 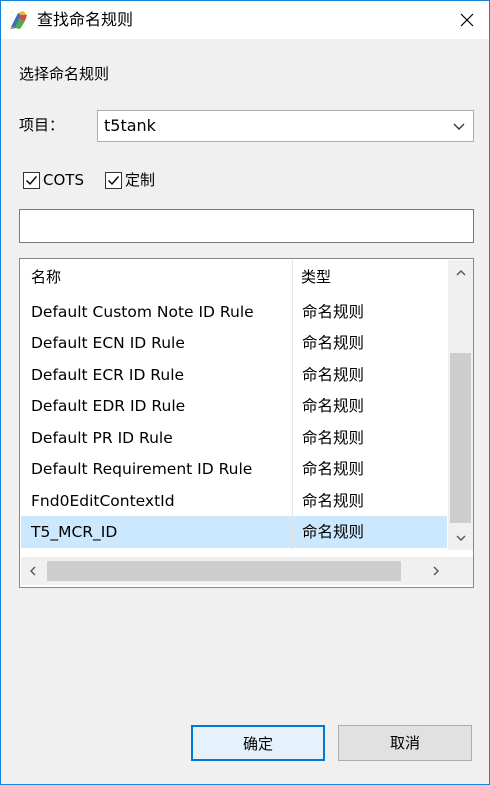 I want to click on scroll-right-button, so click(x=436, y=571).